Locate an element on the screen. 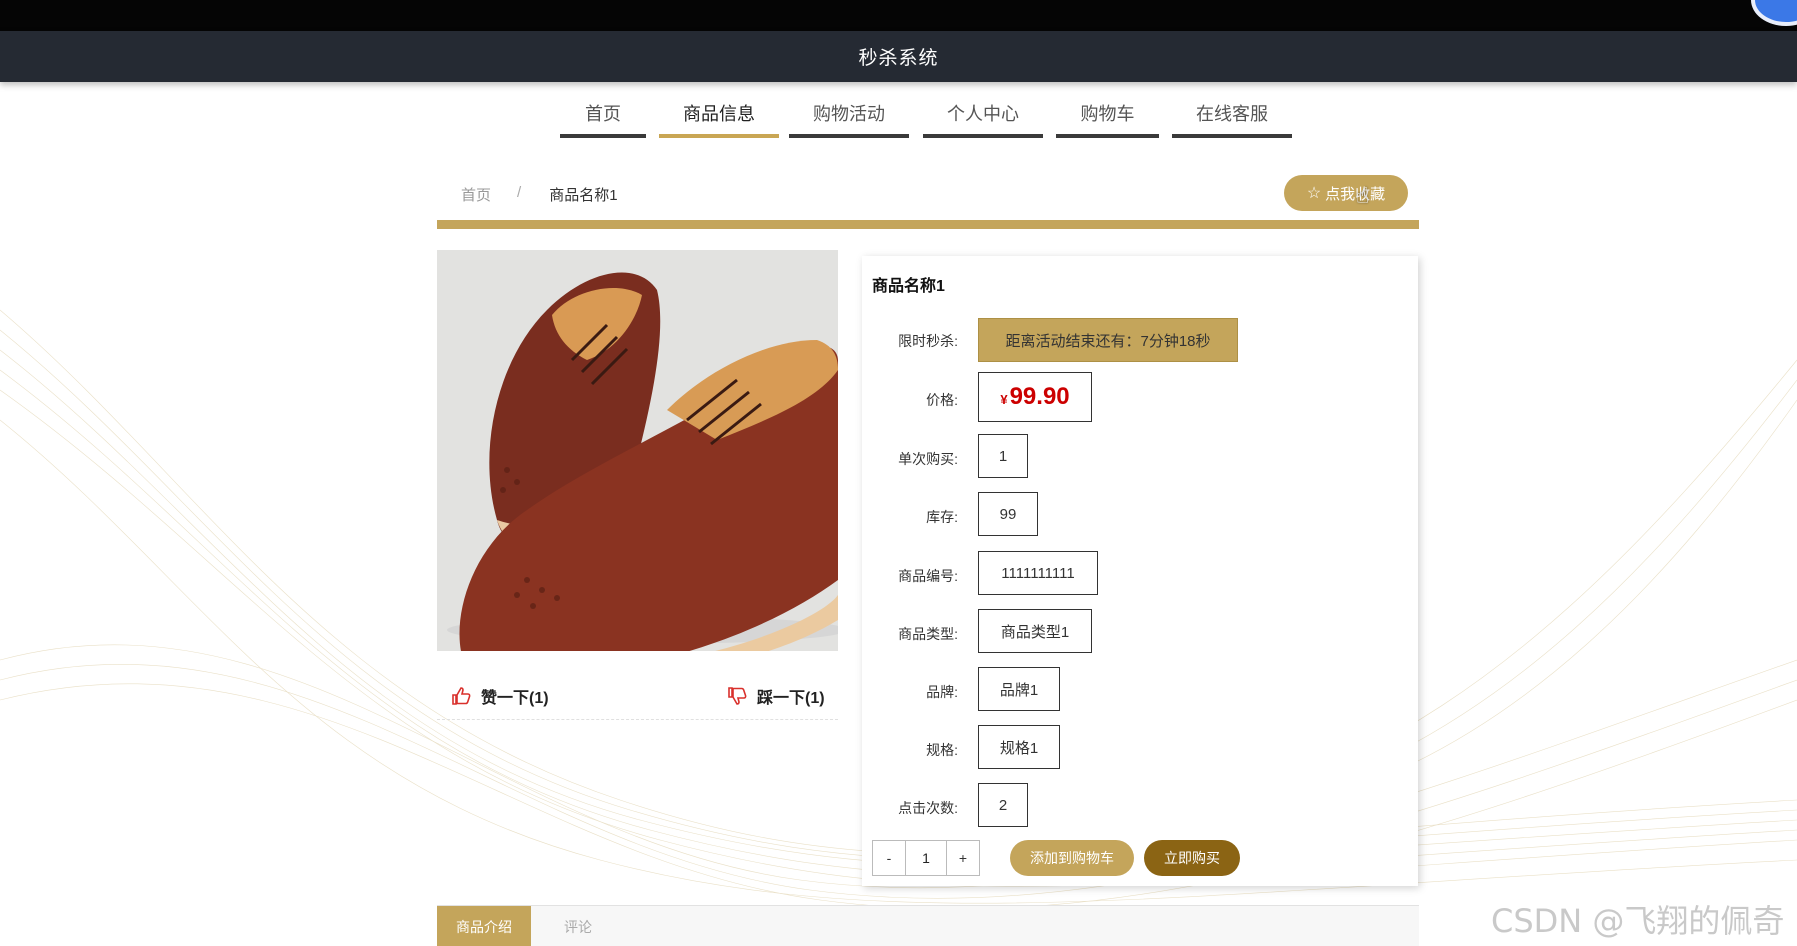 The image size is (1797, 946). thumbs-down-icon is located at coordinates (737, 696).